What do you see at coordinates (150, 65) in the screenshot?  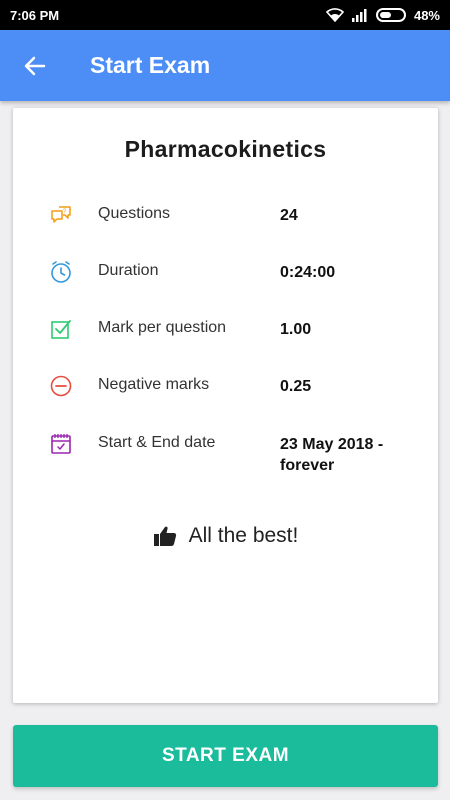 I see `page-title: Start Exam` at bounding box center [150, 65].